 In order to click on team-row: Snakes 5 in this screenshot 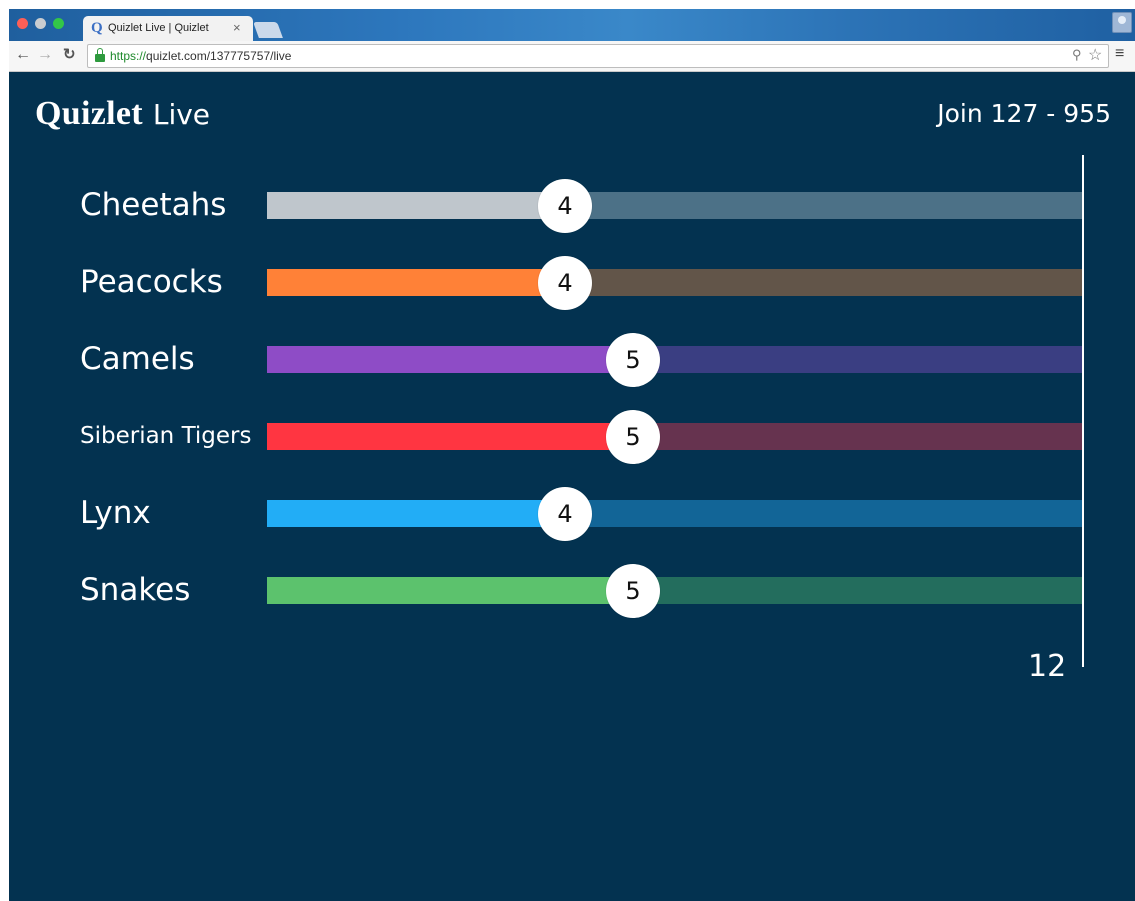, I will do `click(572, 590)`.